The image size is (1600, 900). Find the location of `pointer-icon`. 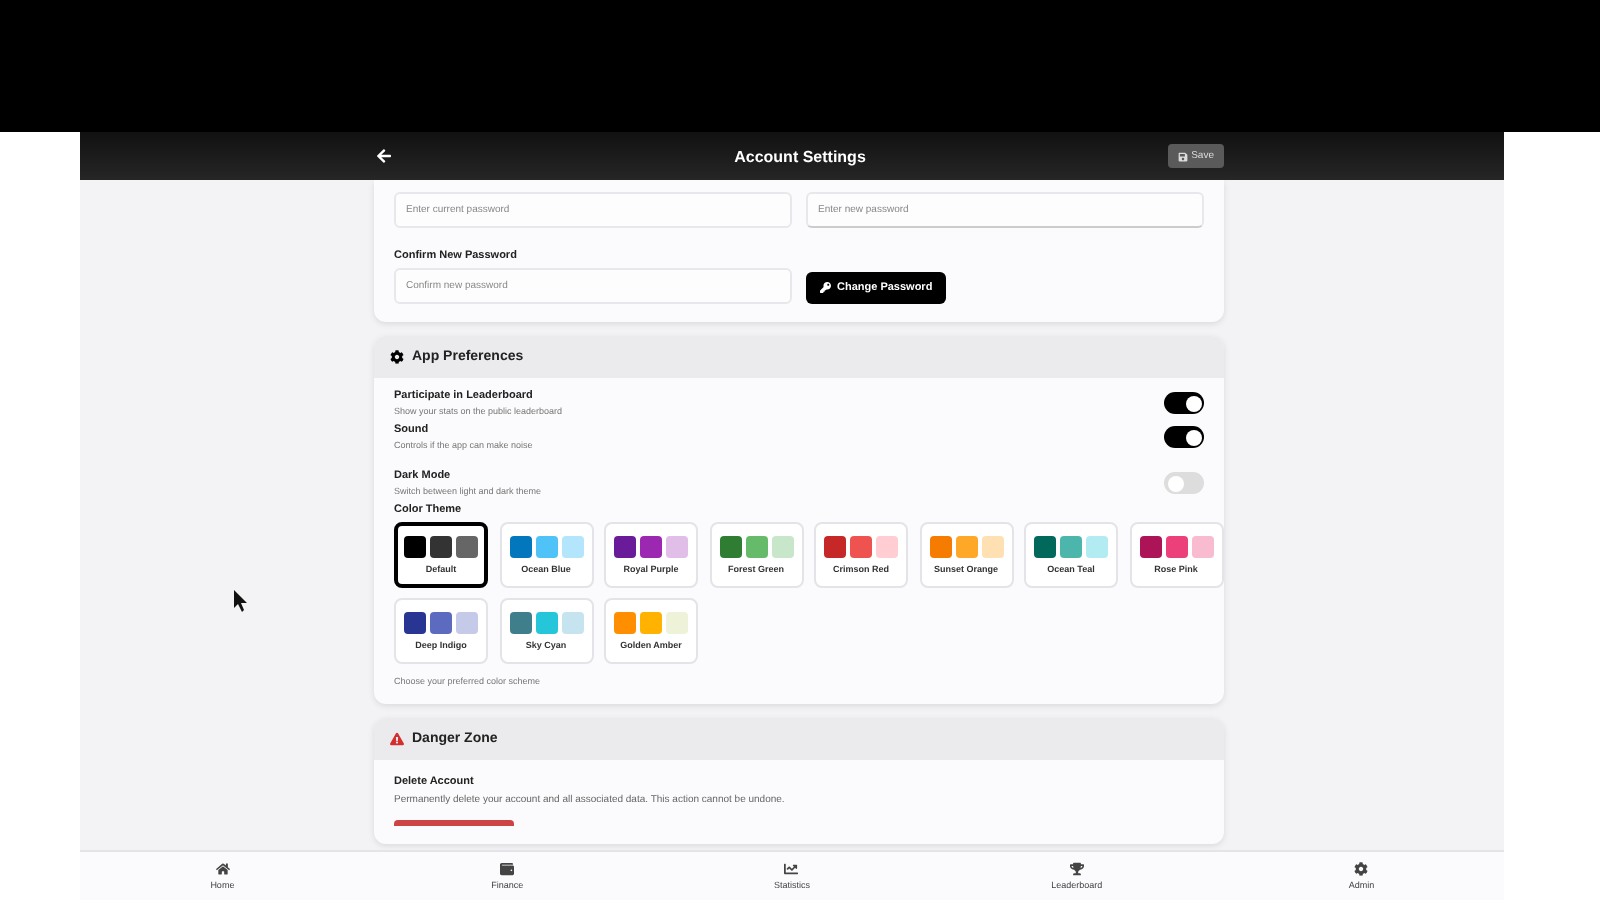

pointer-icon is located at coordinates (241, 601).